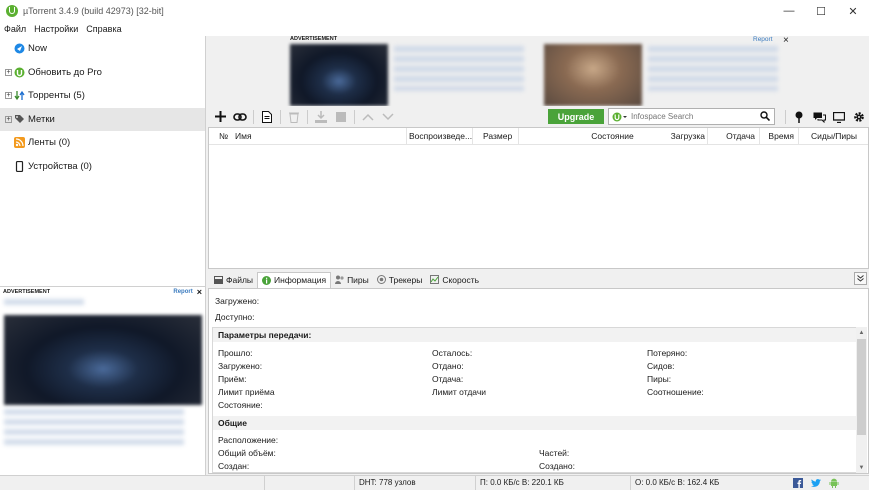 Image resolution: width=869 pixels, height=490 pixels. I want to click on search-box, so click(691, 116).